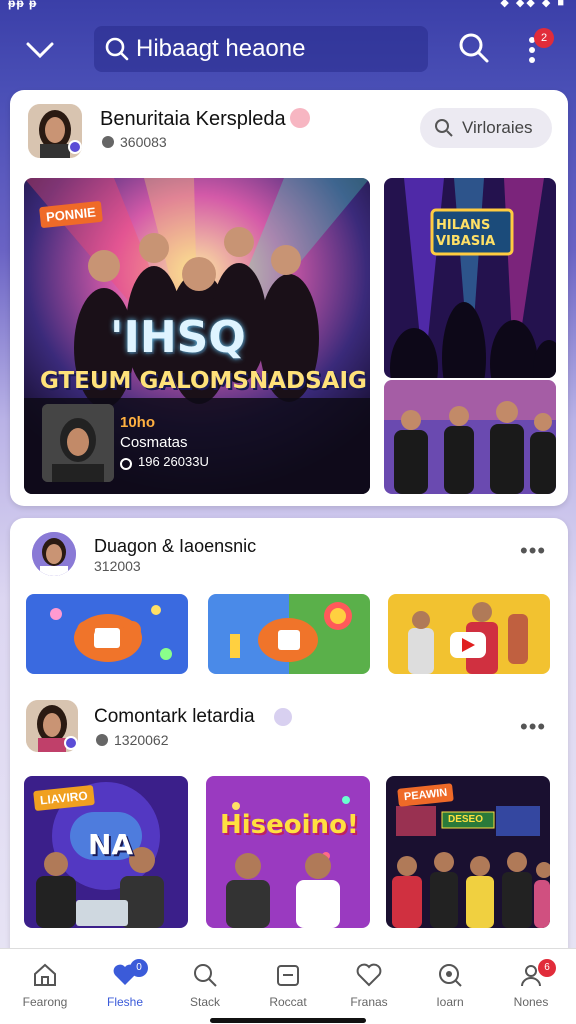 This screenshot has width=576, height=1024. Describe the element at coordinates (369, 988) in the screenshot. I see `nav-item-likes: Franas` at that location.